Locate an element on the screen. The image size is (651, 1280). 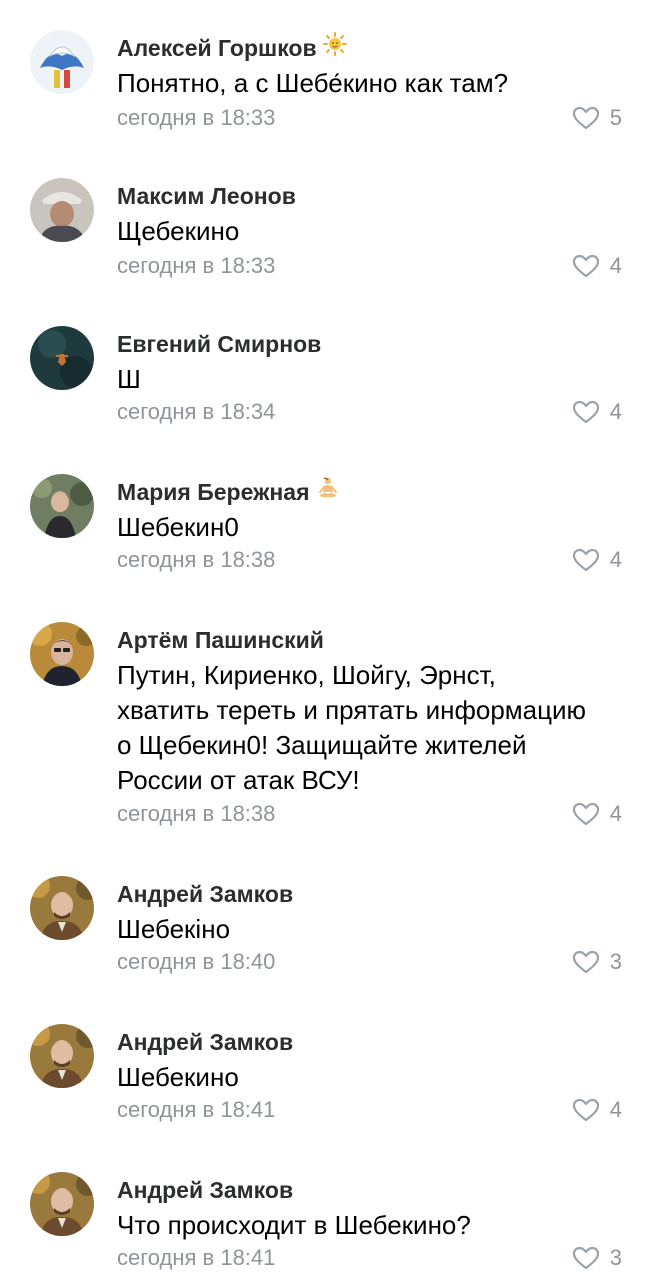
comment-text: Что происходит в Шебекино? is located at coordinates (372, 1225).